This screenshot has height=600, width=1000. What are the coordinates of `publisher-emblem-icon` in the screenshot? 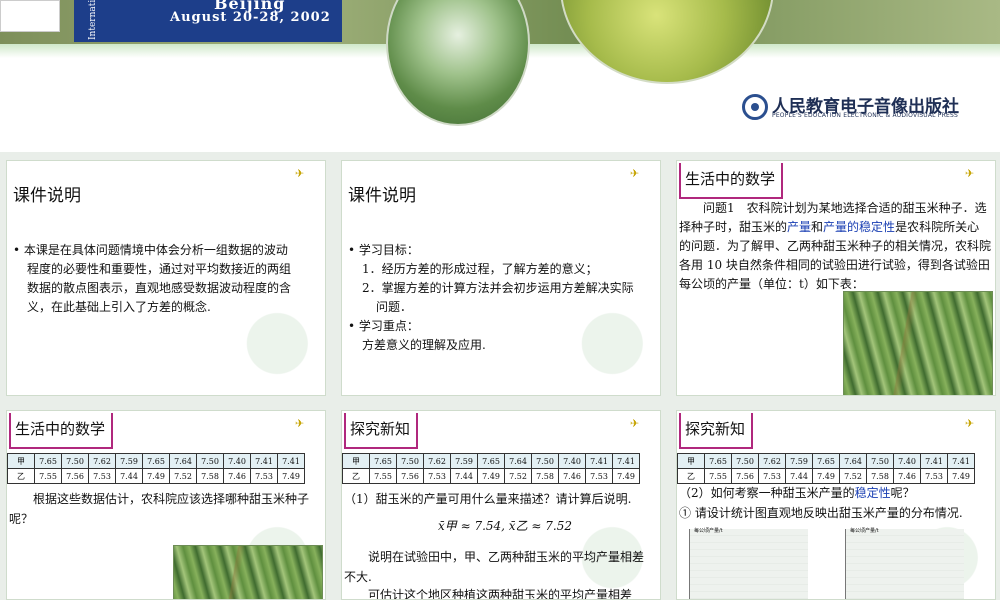 It's located at (755, 107).